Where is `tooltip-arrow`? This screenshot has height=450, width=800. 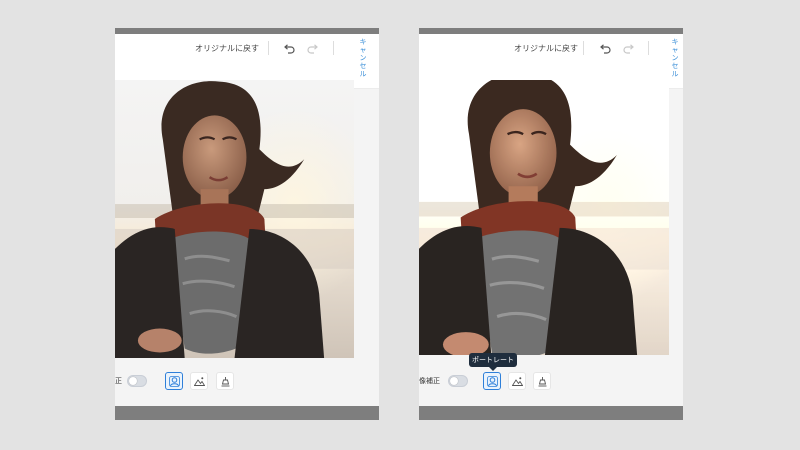 tooltip-arrow is located at coordinates (493, 369).